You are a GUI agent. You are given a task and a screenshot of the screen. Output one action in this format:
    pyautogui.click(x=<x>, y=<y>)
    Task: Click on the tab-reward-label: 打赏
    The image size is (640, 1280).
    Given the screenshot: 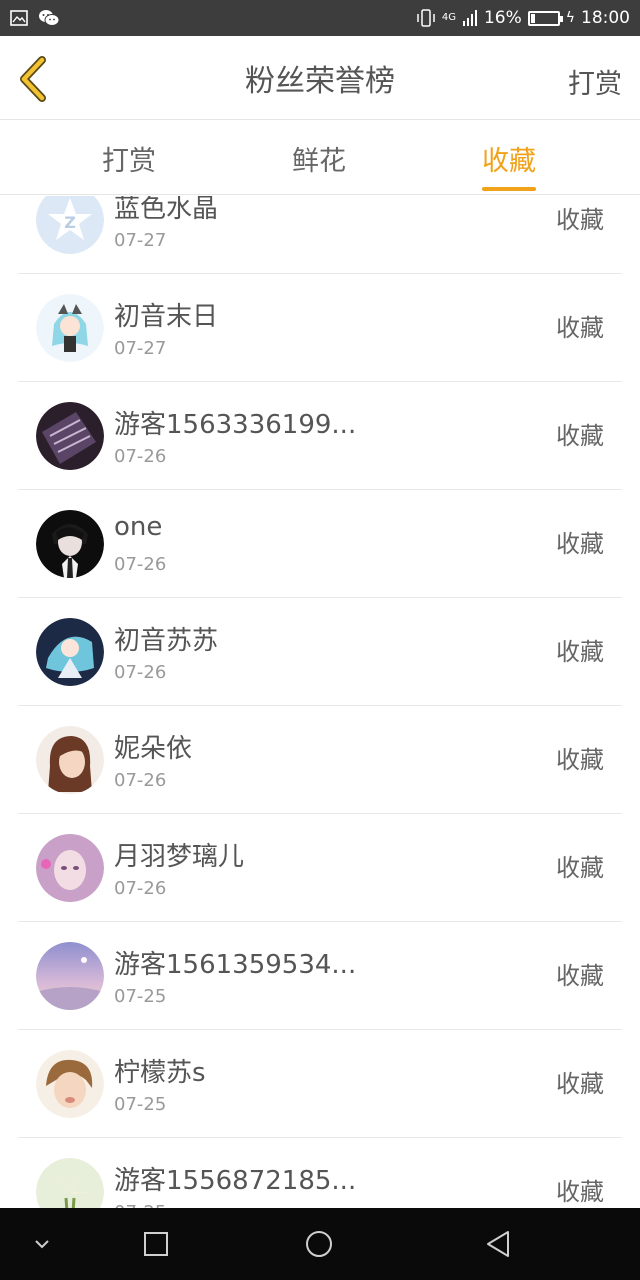 What is the action you would take?
    pyautogui.click(x=129, y=161)
    